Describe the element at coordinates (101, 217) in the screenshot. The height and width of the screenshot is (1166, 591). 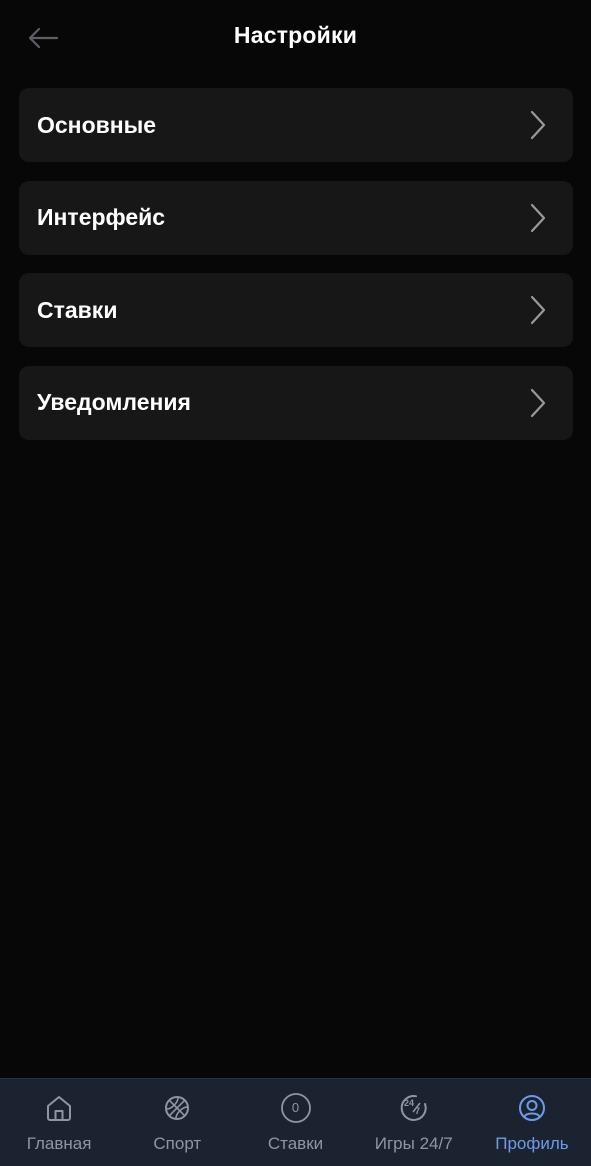
I see `menu-item-label: Интерфейс` at that location.